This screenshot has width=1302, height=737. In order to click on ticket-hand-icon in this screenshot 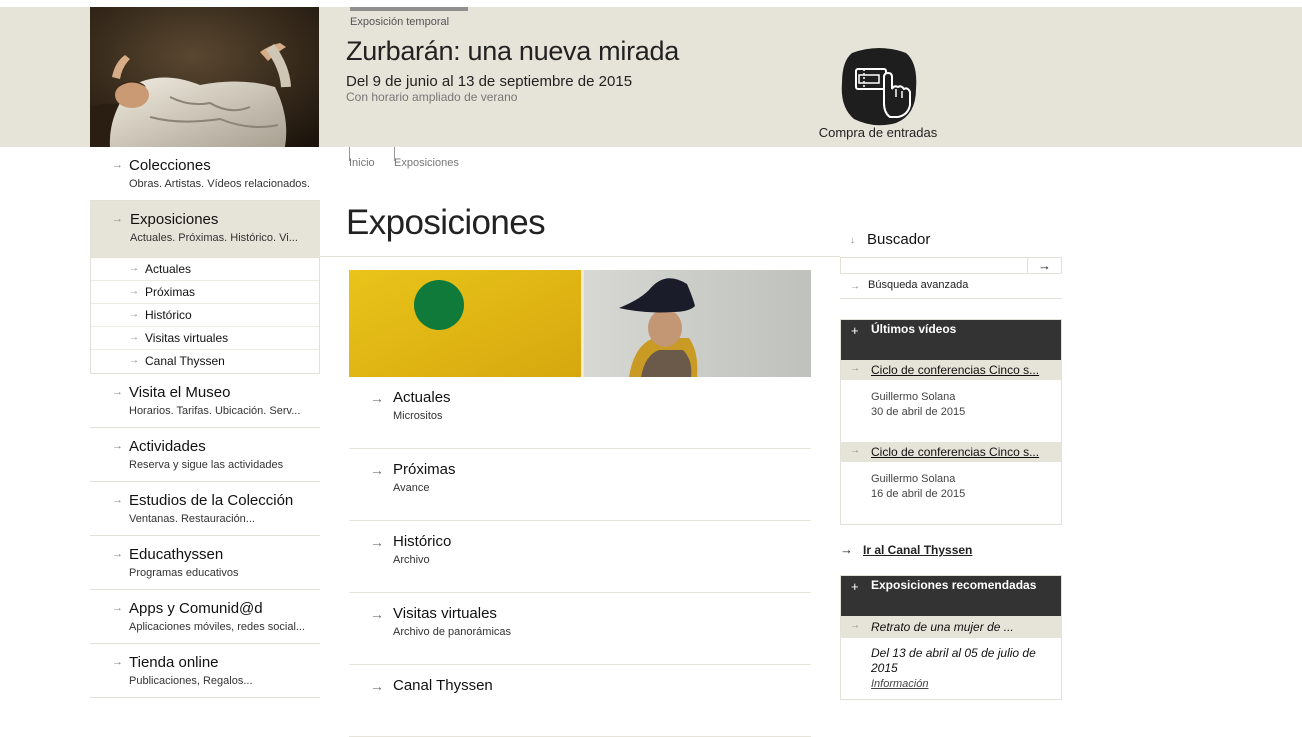, I will do `click(879, 86)`.